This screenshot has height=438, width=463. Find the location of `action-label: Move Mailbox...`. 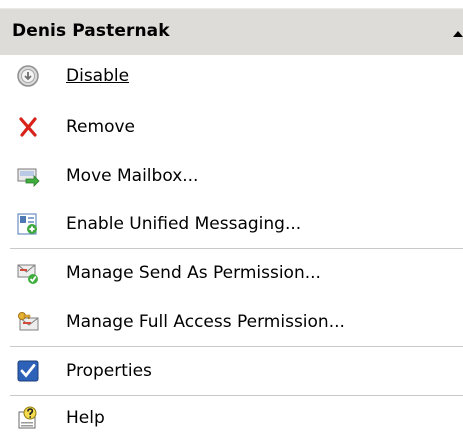

action-label: Move Mailbox... is located at coordinates (132, 176).